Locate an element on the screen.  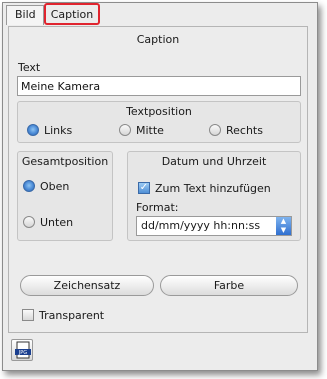
transparent-checkbox-row: Transparent is located at coordinates (63, 316).